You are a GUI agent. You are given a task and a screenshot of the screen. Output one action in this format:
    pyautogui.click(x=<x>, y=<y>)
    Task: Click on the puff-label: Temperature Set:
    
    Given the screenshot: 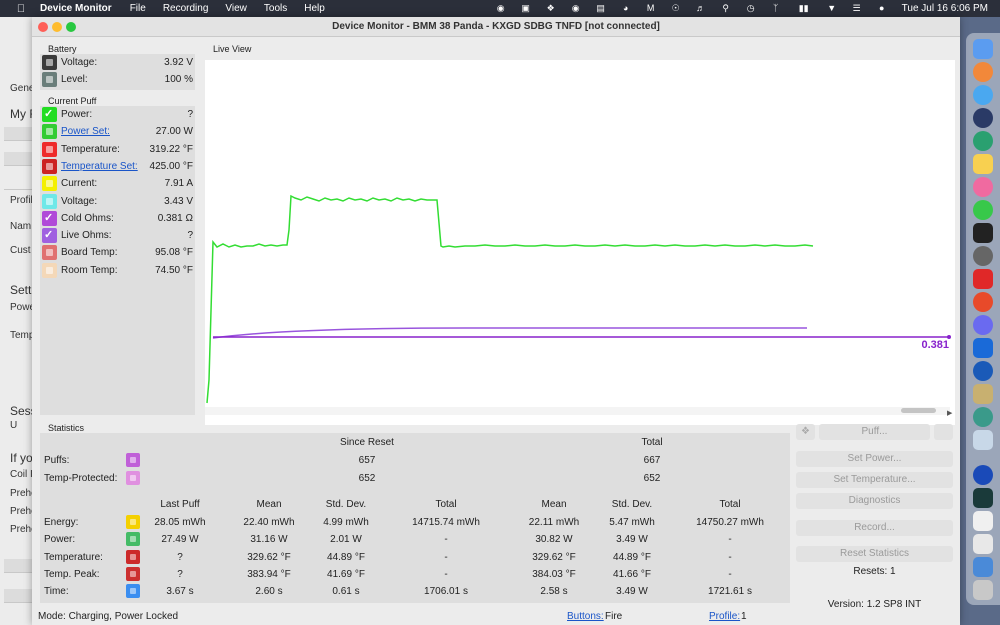 What is the action you would take?
    pyautogui.click(x=99, y=166)
    